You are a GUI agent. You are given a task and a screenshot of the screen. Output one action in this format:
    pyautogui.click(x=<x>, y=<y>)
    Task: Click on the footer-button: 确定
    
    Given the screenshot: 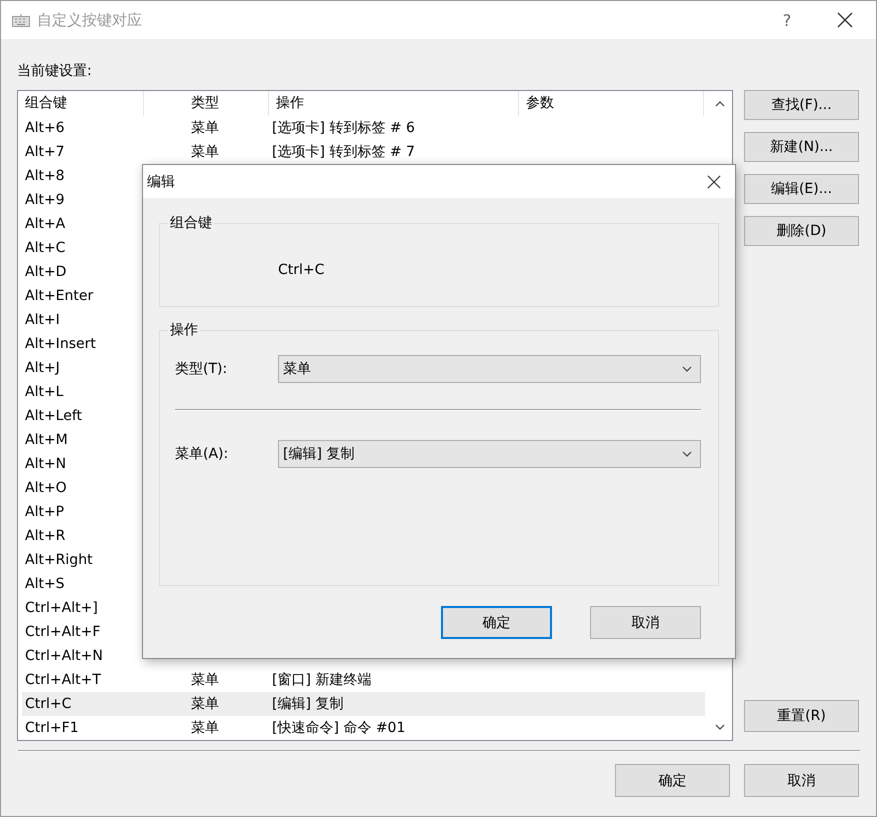 What is the action you would take?
    pyautogui.click(x=672, y=780)
    